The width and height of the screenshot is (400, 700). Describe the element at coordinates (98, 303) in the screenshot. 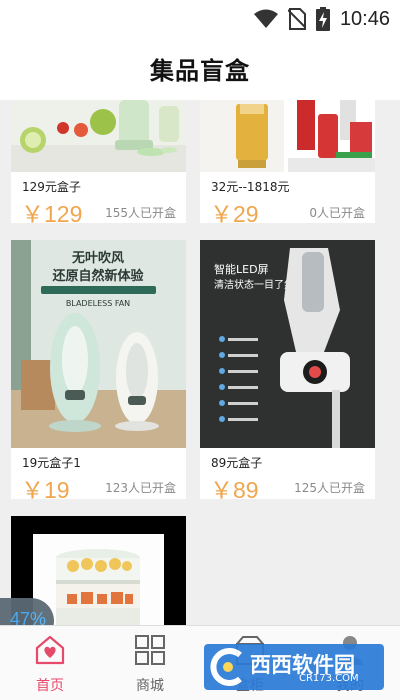

I see `fan-subtitle: BLADELESS FAN` at that location.